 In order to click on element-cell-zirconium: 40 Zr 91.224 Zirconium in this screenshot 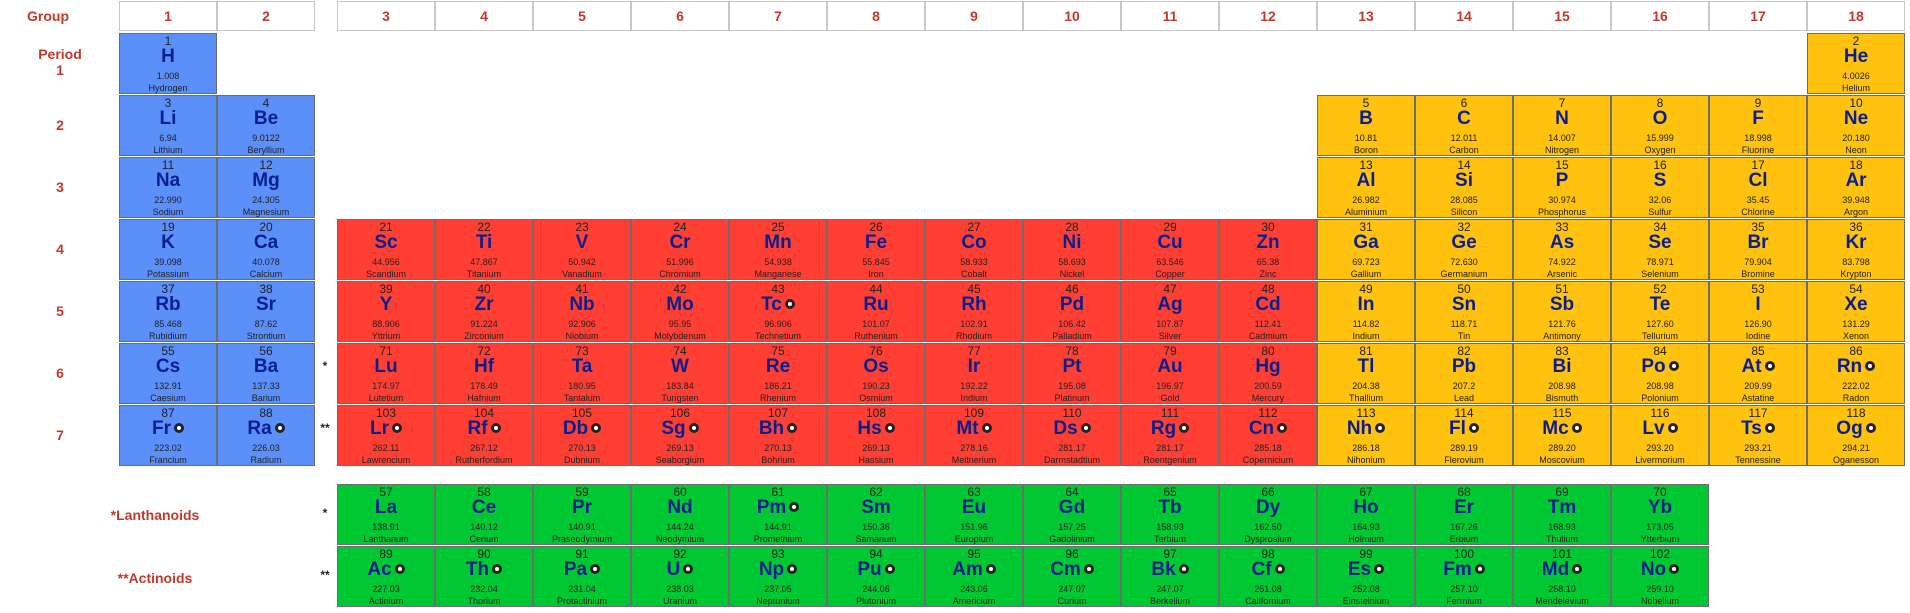, I will do `click(484, 311)`.